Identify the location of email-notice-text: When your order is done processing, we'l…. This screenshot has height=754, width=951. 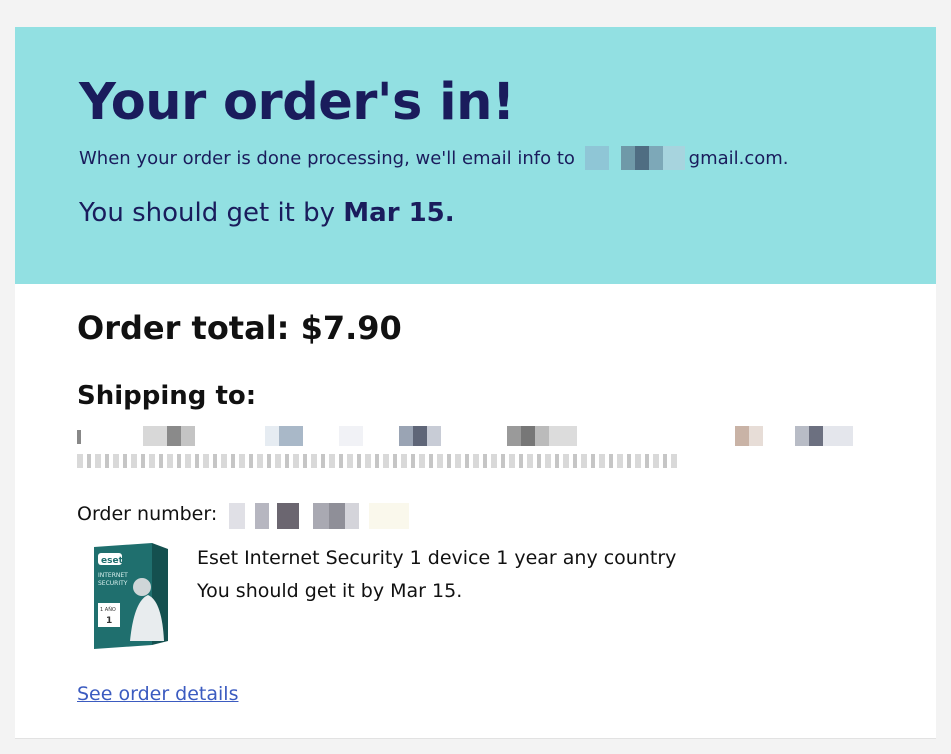
(327, 158).